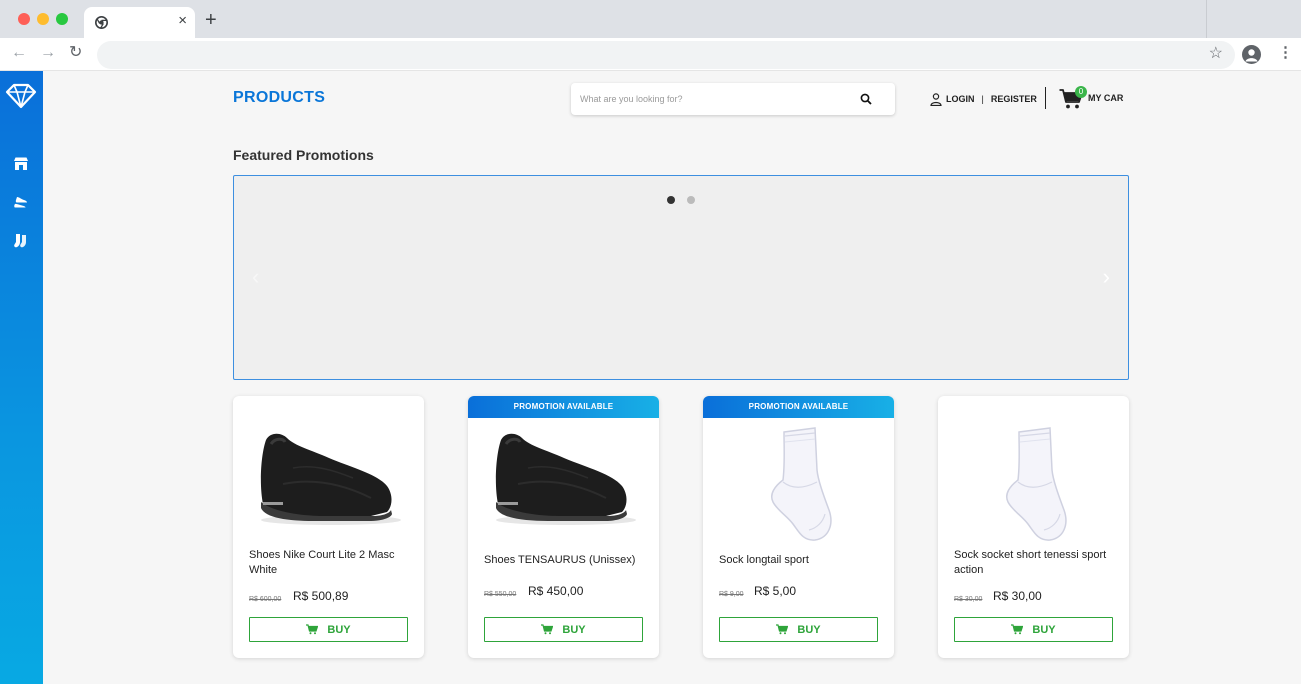  Describe the element at coordinates (139, 22) in the screenshot. I see `browser-tab: ×` at that location.